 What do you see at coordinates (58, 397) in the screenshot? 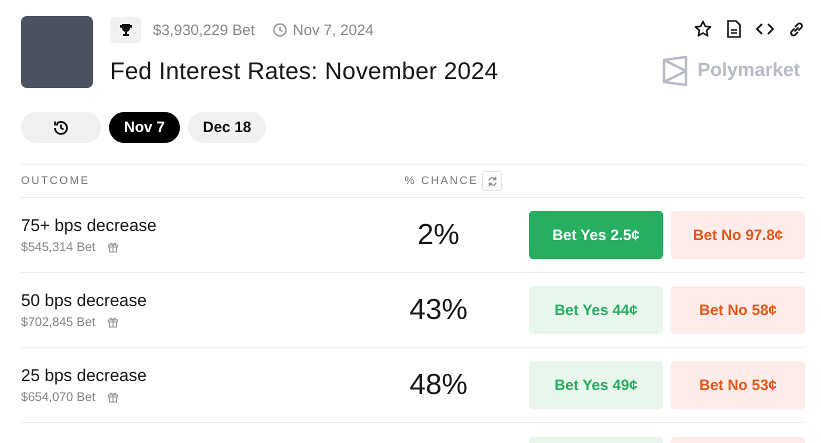
I see `outcome-volume: $654,070 Bet` at bounding box center [58, 397].